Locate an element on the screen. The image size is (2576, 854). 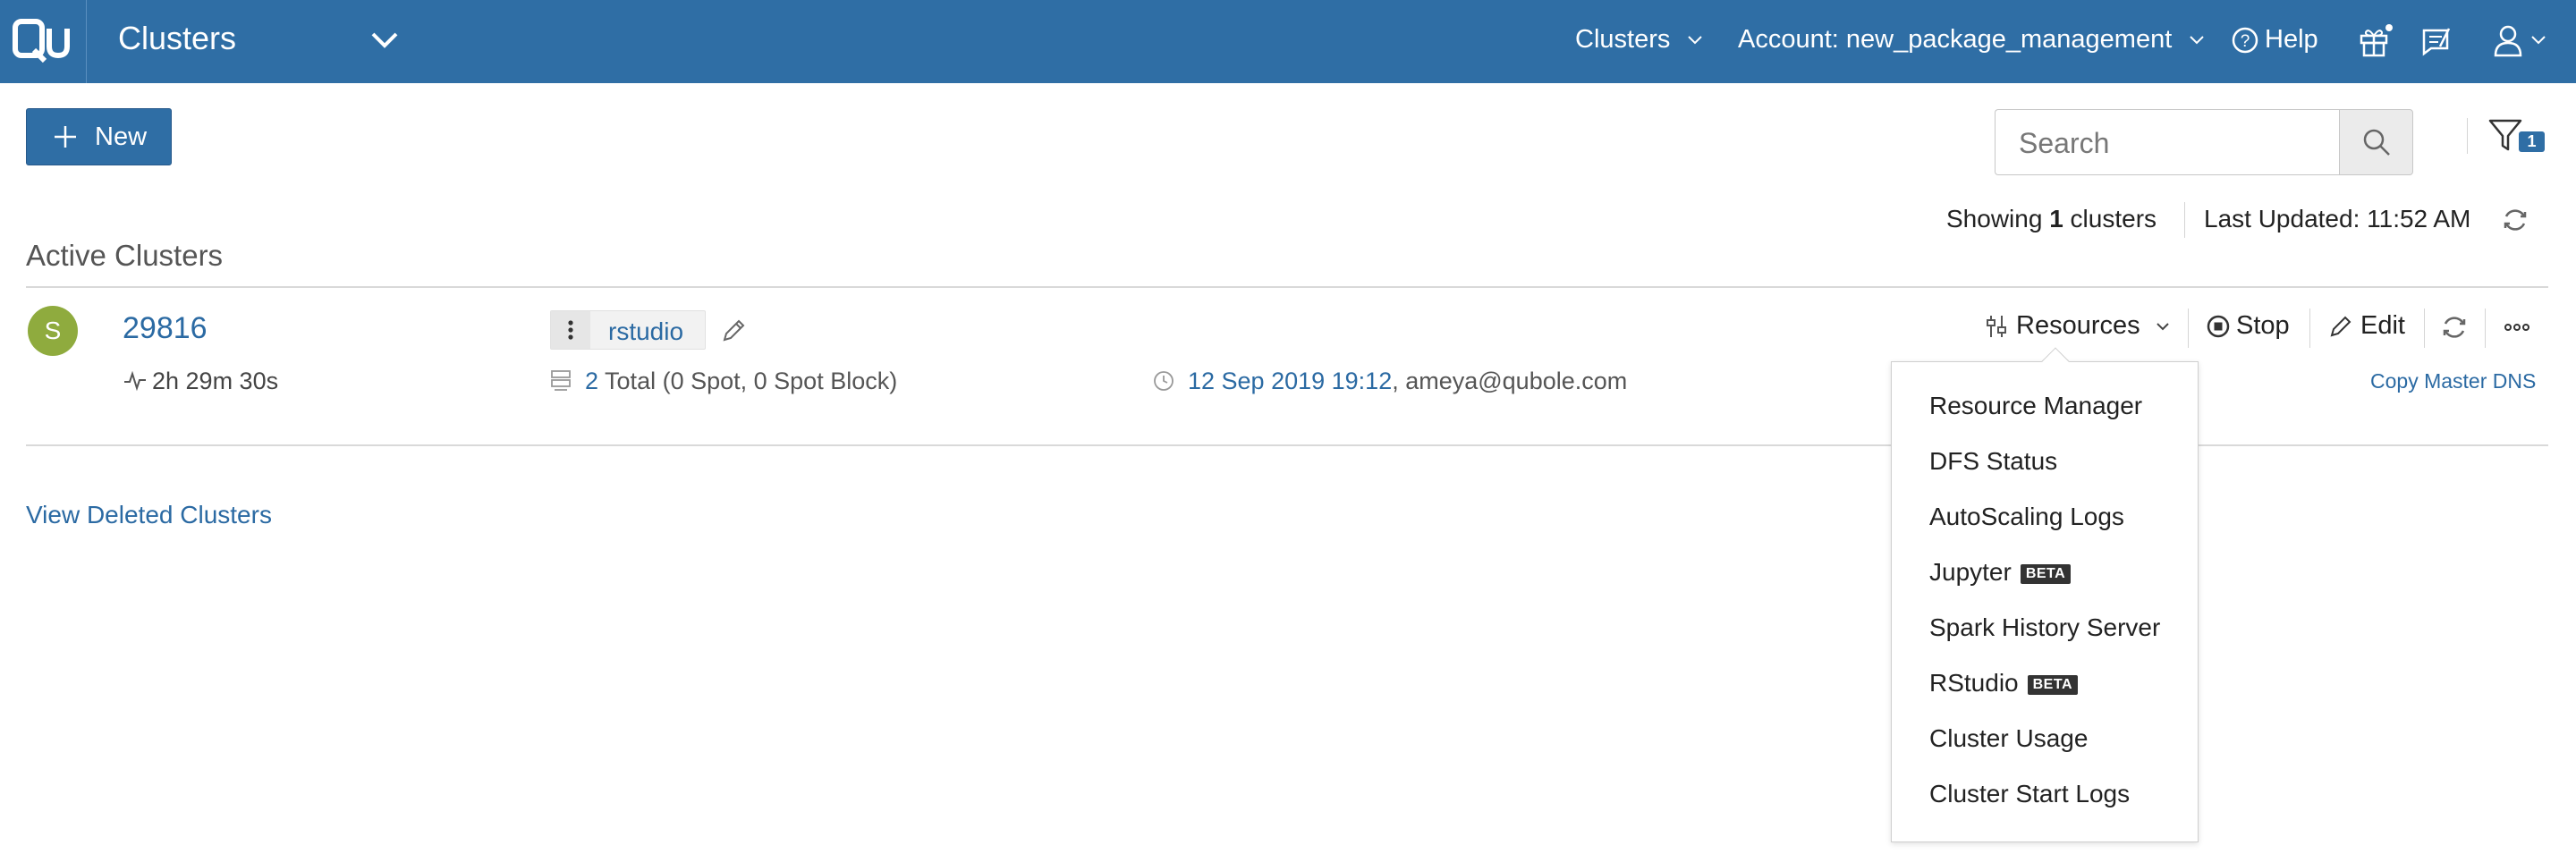
menu-item-cluster-usage: Cluster Usage is located at coordinates (2008, 739).